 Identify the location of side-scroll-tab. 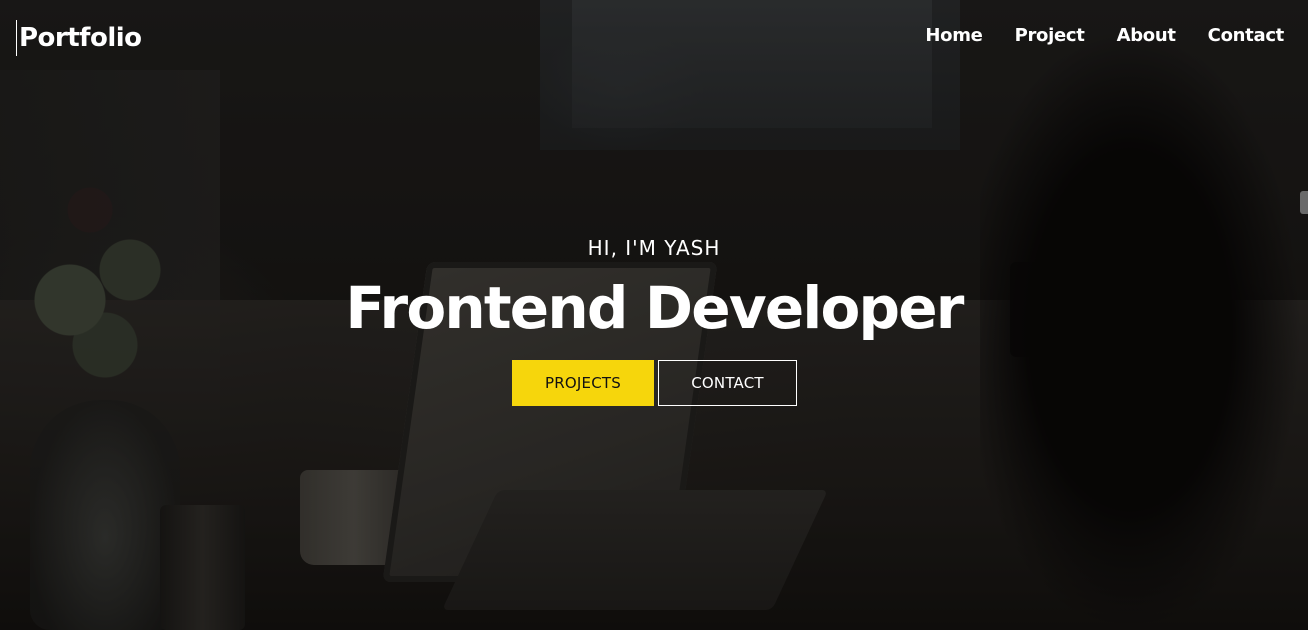
(1304, 202).